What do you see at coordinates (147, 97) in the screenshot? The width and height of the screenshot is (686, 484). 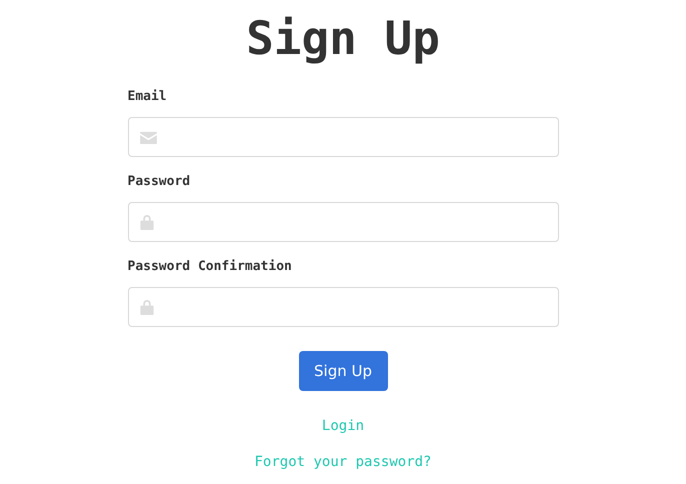 I see `field-label: Email` at bounding box center [147, 97].